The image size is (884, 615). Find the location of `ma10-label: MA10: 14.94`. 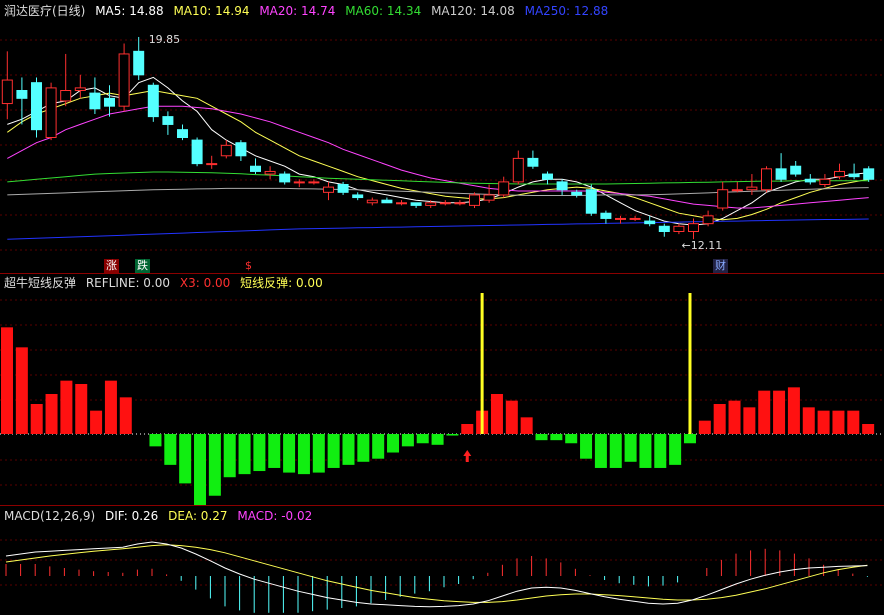

ma10-label: MA10: 14.94 is located at coordinates (211, 11).